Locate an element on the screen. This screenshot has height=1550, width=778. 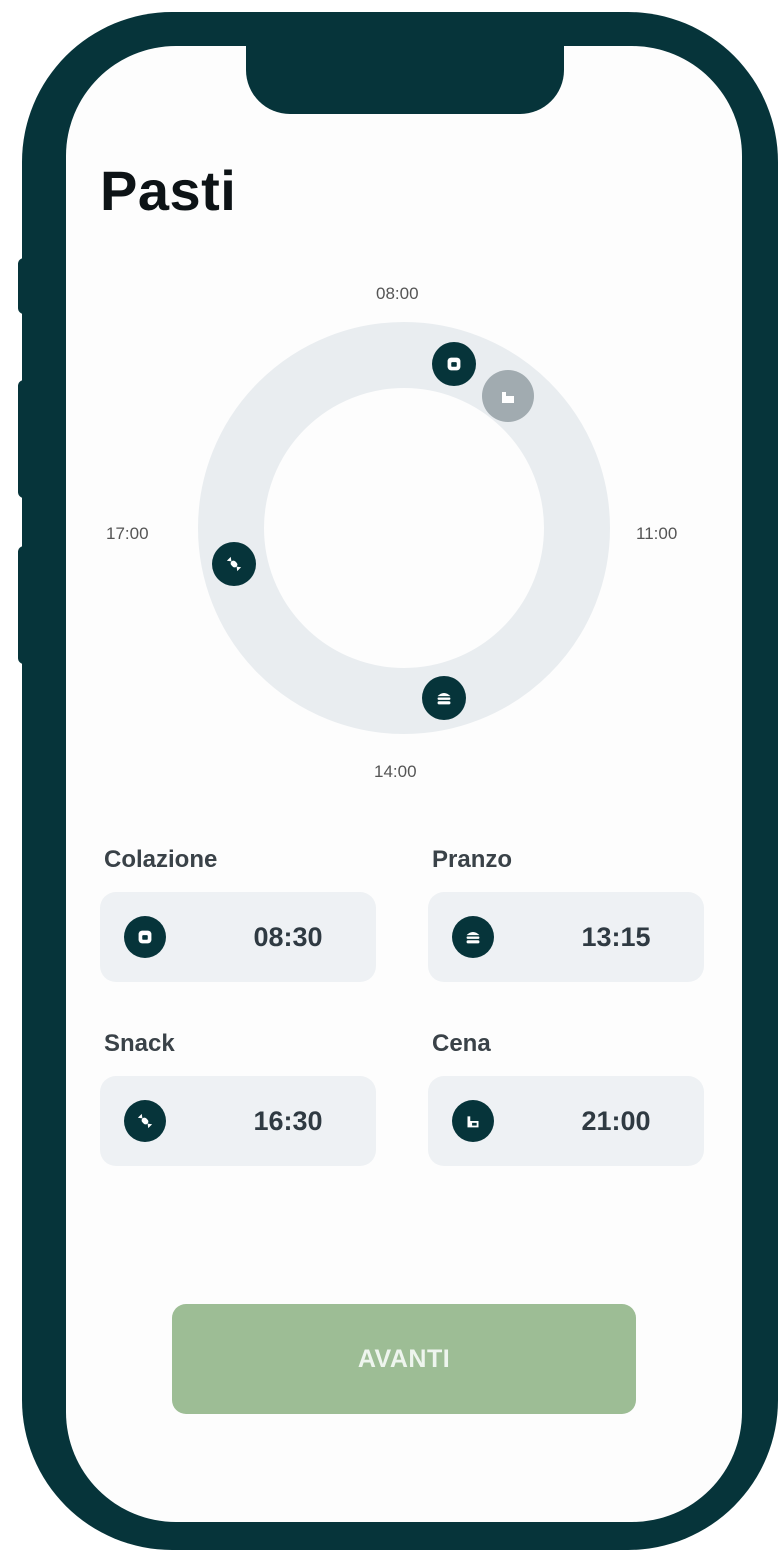
meal-clock-ring is located at coordinates (404, 528).